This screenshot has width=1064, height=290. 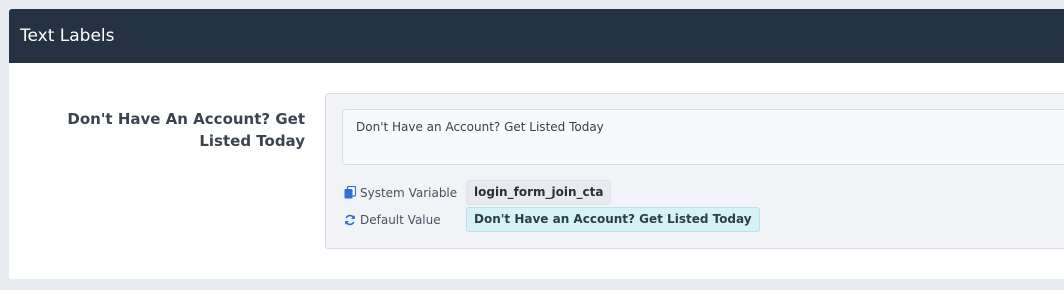 I want to click on default-value-badge: Don't Have an Account? Get Listed Today, so click(x=613, y=219).